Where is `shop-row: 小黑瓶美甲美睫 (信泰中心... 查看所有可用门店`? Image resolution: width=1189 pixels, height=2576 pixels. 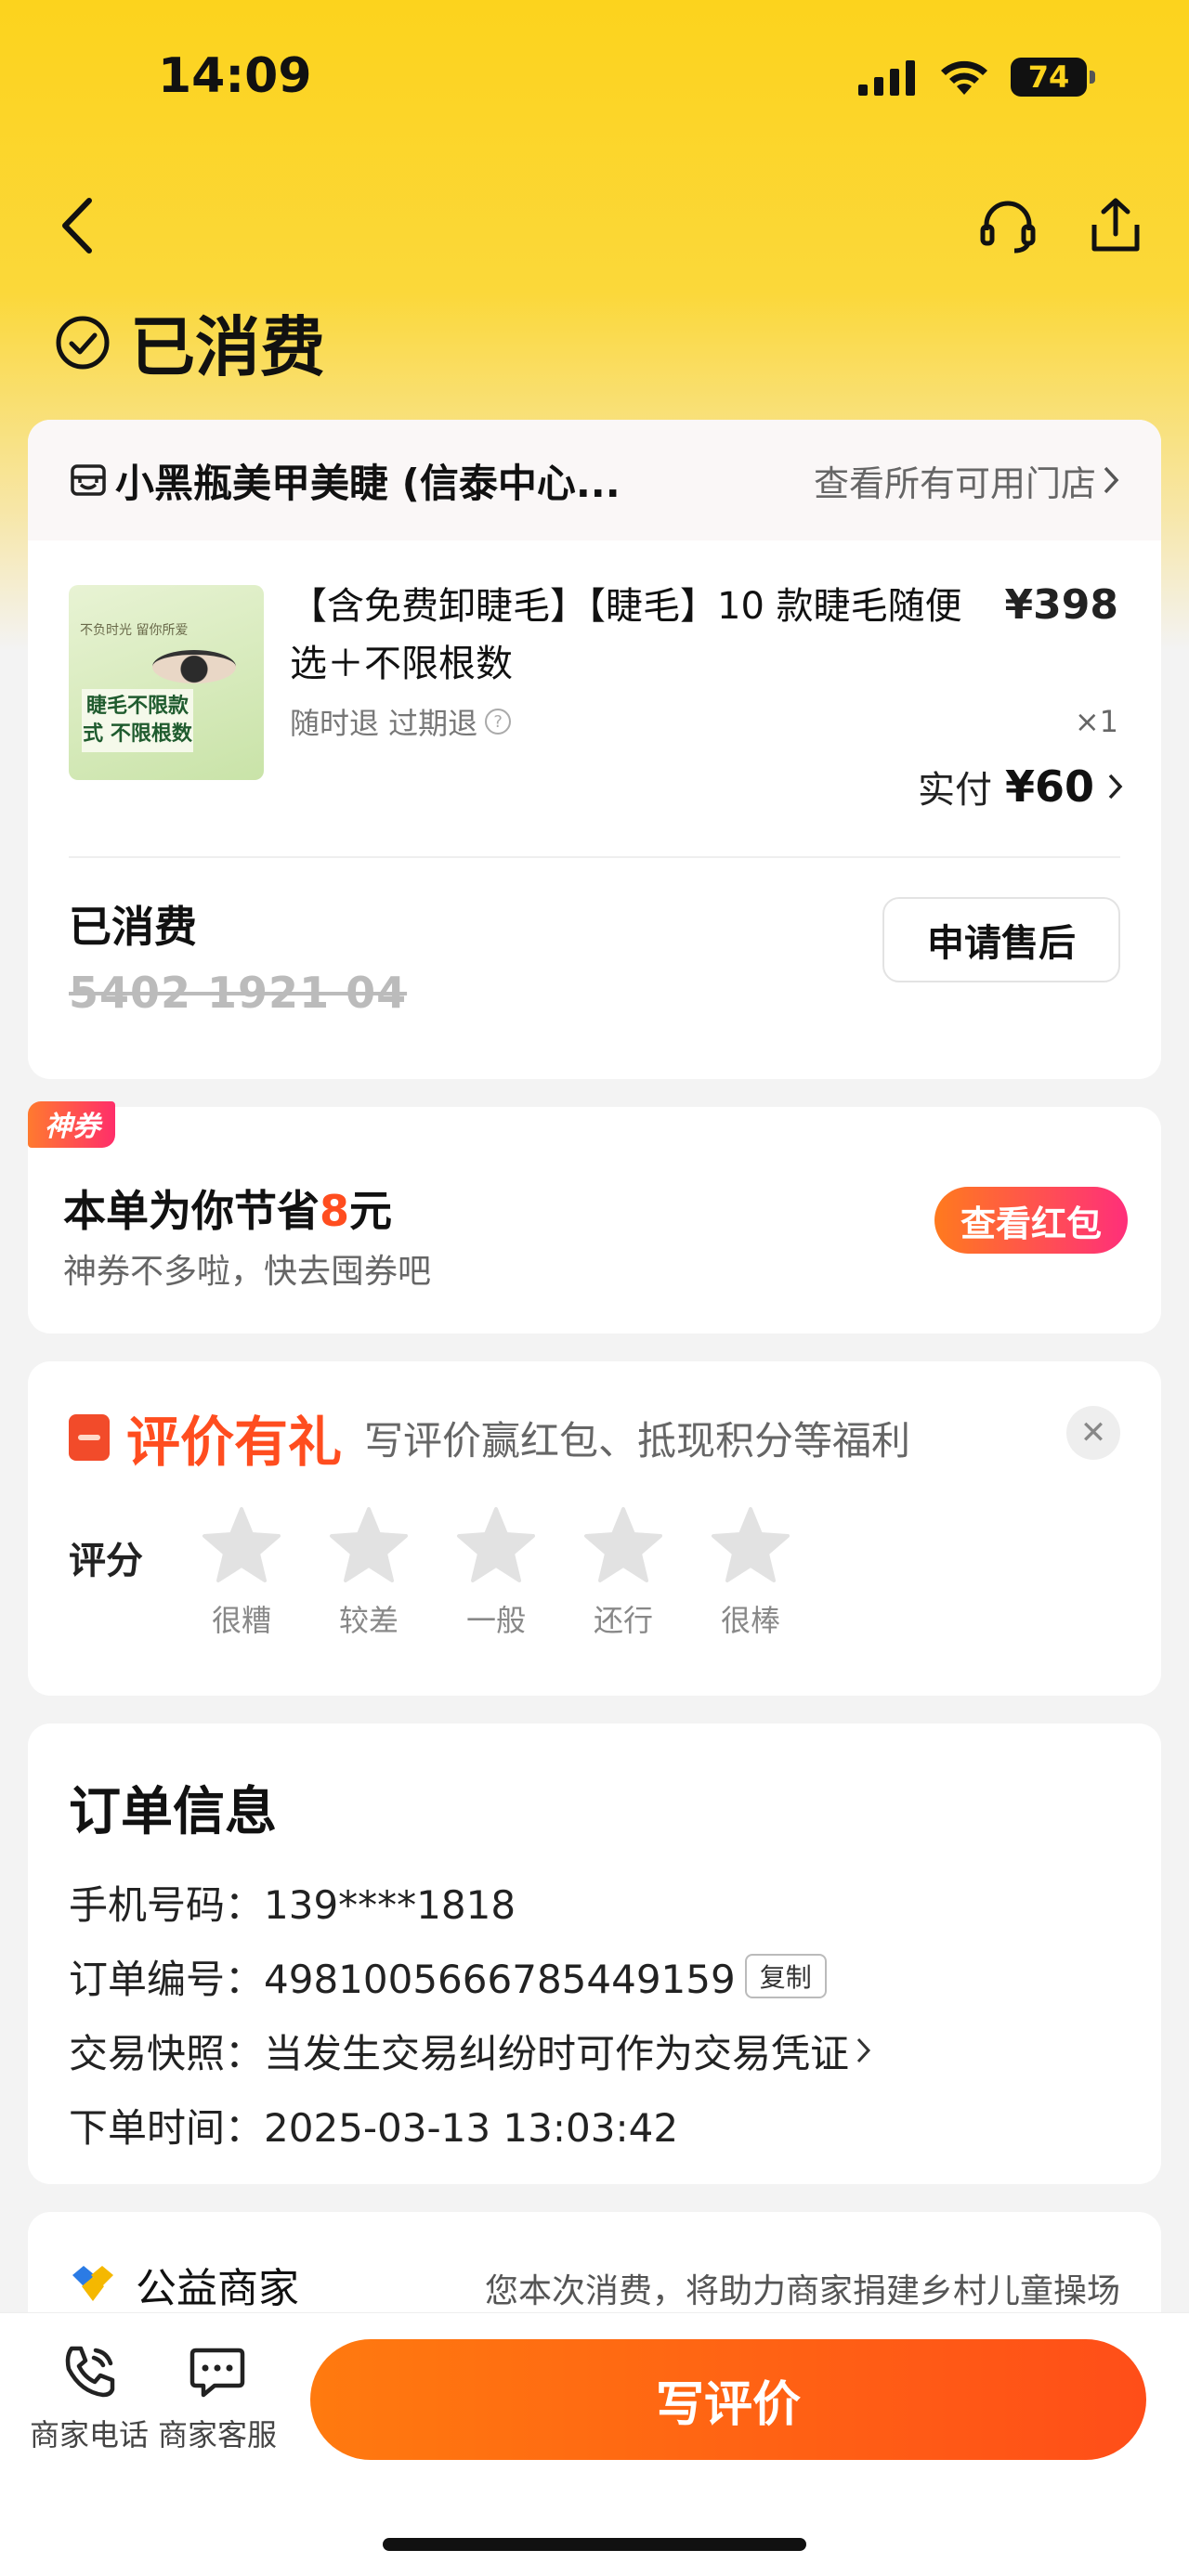 shop-row: 小黑瓶美甲美睫 (信泰中心... 查看所有可用门店 is located at coordinates (594, 480).